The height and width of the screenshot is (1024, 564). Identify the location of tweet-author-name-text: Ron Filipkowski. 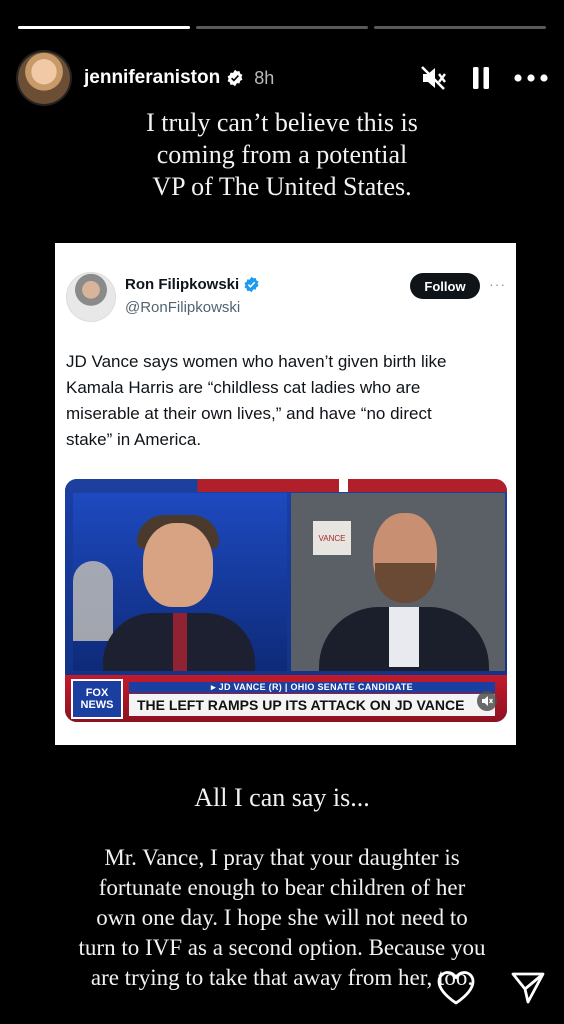
(182, 284).